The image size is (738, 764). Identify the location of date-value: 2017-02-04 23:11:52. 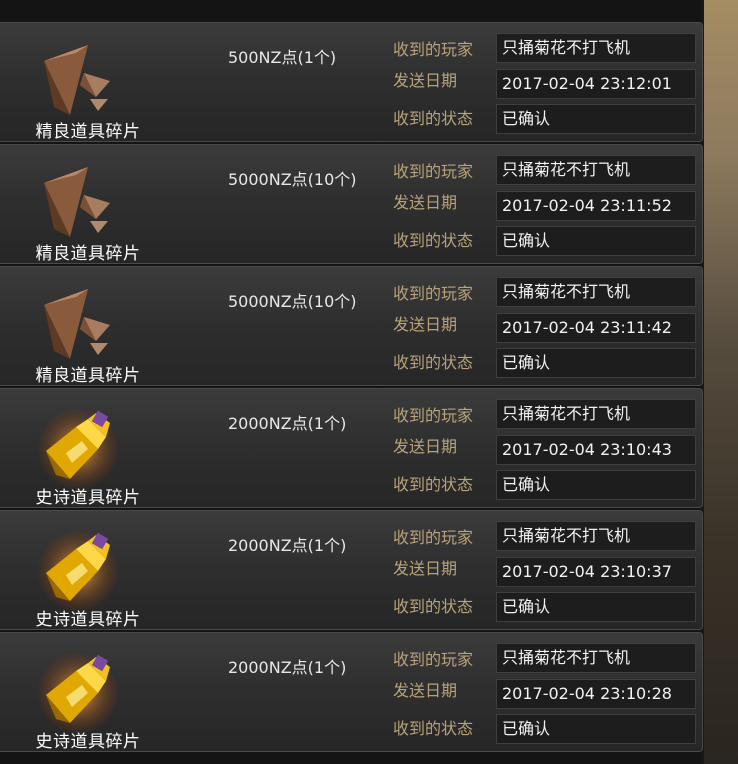
(596, 206).